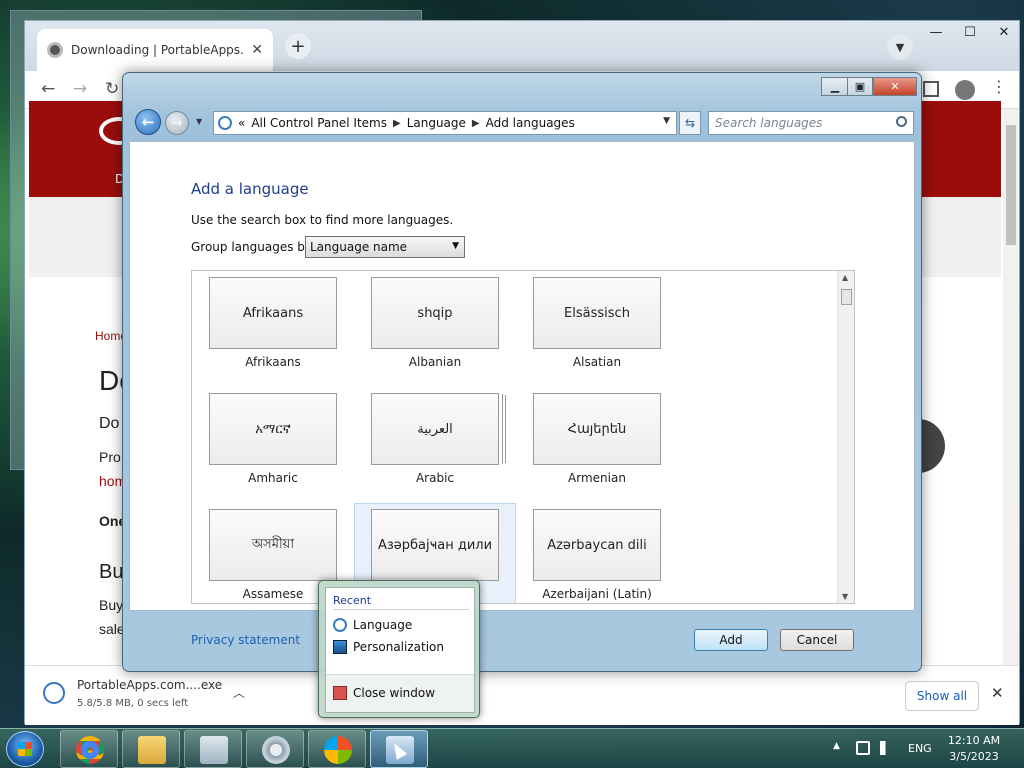 This screenshot has width=1024, height=768. Describe the element at coordinates (597, 594) in the screenshot. I see `language-name: Azerbaijani (Latin)` at that location.